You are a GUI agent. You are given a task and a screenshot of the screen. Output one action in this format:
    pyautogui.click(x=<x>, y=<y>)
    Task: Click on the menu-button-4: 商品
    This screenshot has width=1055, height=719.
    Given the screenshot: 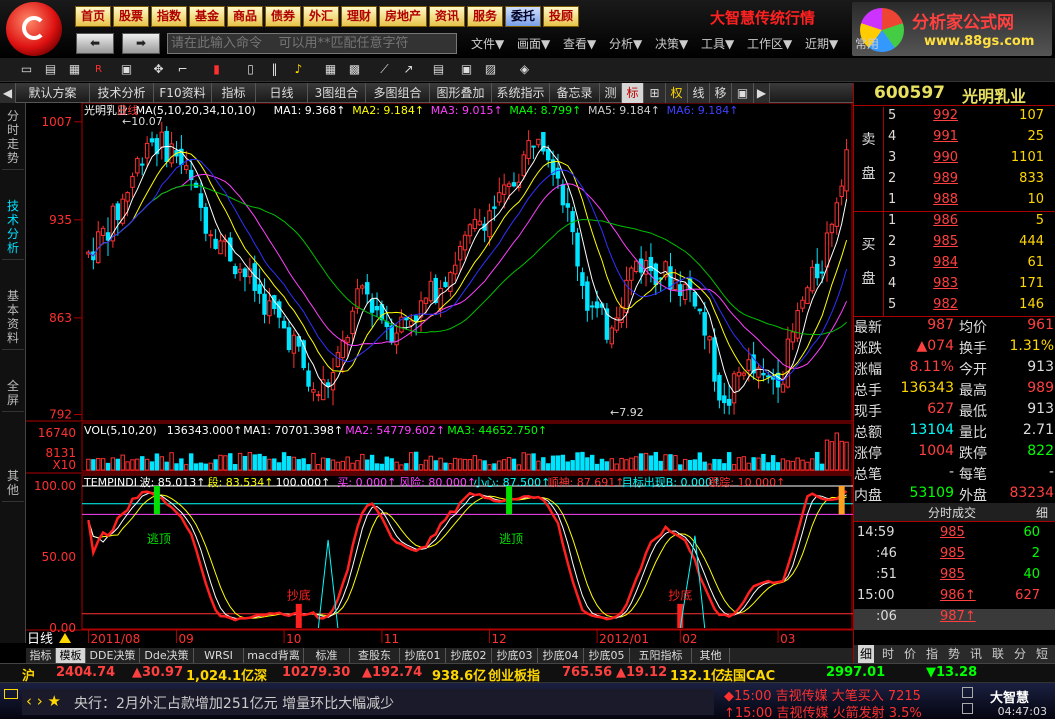 What is the action you would take?
    pyautogui.click(x=245, y=16)
    